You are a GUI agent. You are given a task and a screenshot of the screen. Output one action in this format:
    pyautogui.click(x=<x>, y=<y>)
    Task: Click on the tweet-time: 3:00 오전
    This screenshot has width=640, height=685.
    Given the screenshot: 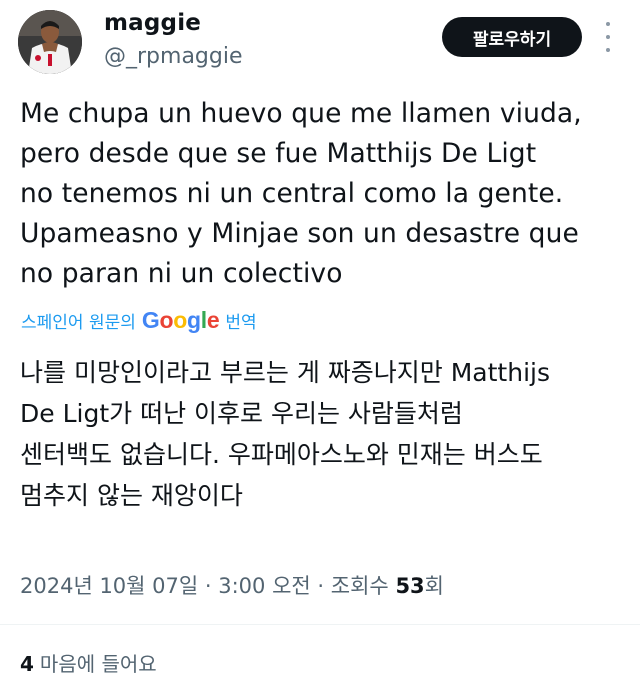 What is the action you would take?
    pyautogui.click(x=264, y=586)
    